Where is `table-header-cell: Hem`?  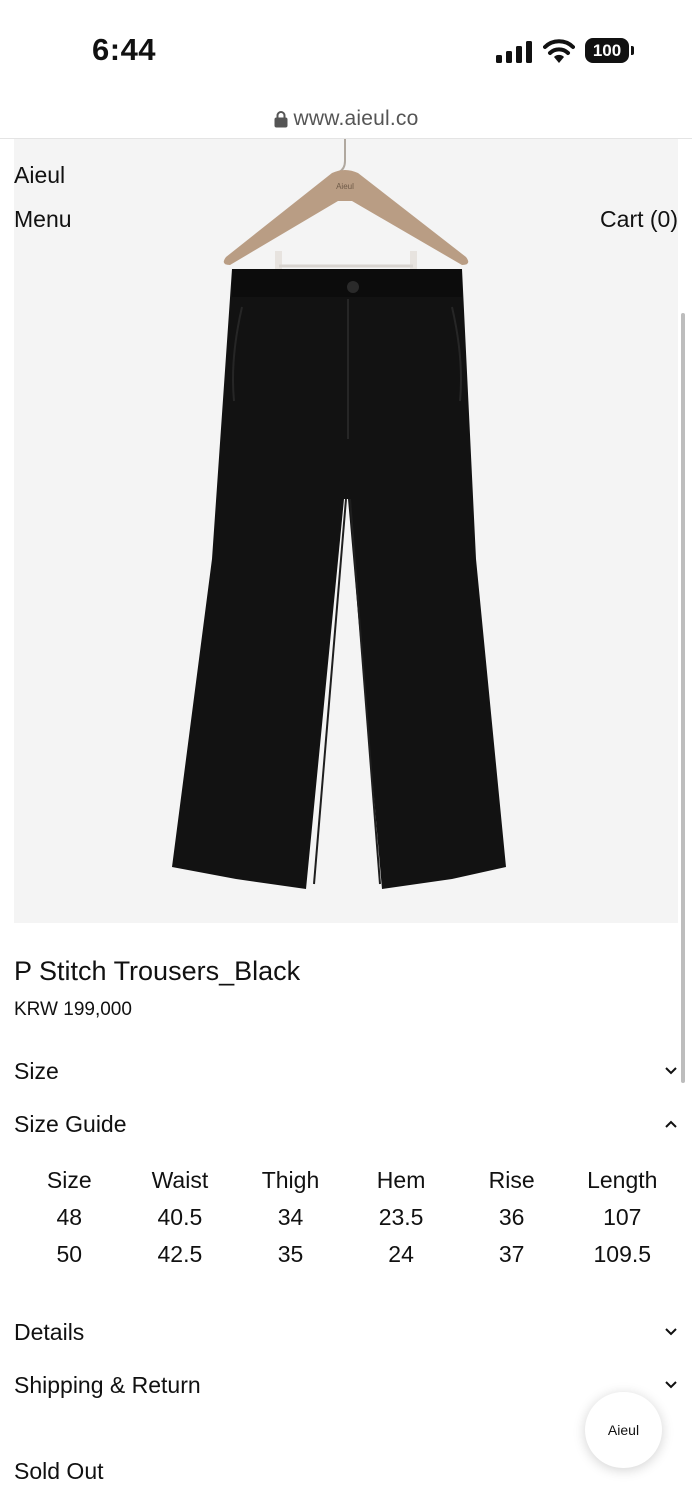 table-header-cell: Hem is located at coordinates (401, 1180).